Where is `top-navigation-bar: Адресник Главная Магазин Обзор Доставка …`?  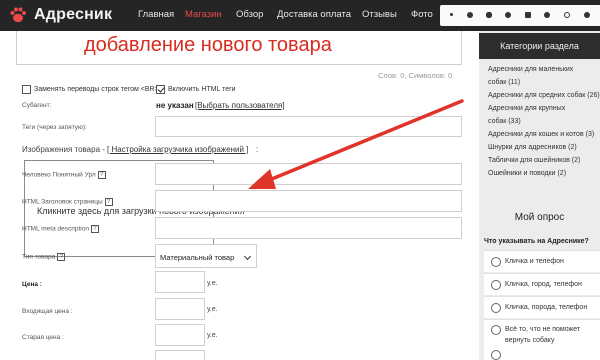
top-navigation-bar: Адресник Главная Магазин Обзор Доставка … is located at coordinates (300, 15).